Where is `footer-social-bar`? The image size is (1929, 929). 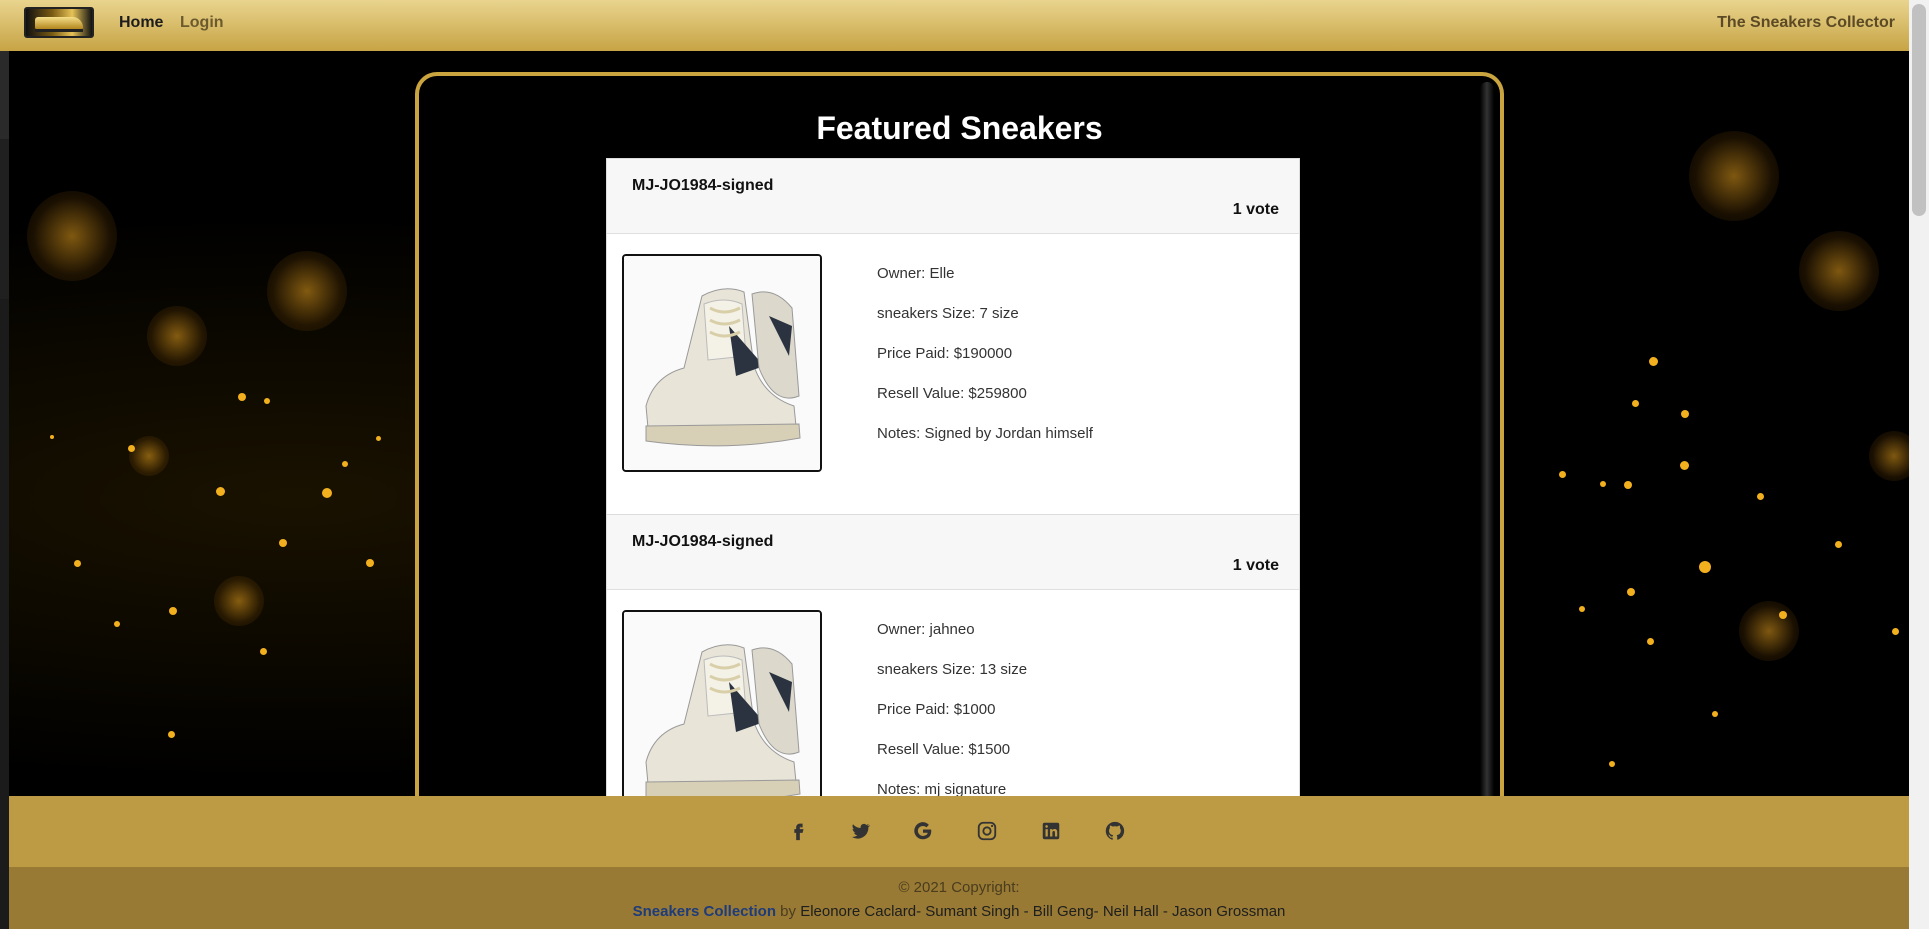 footer-social-bar is located at coordinates (959, 831).